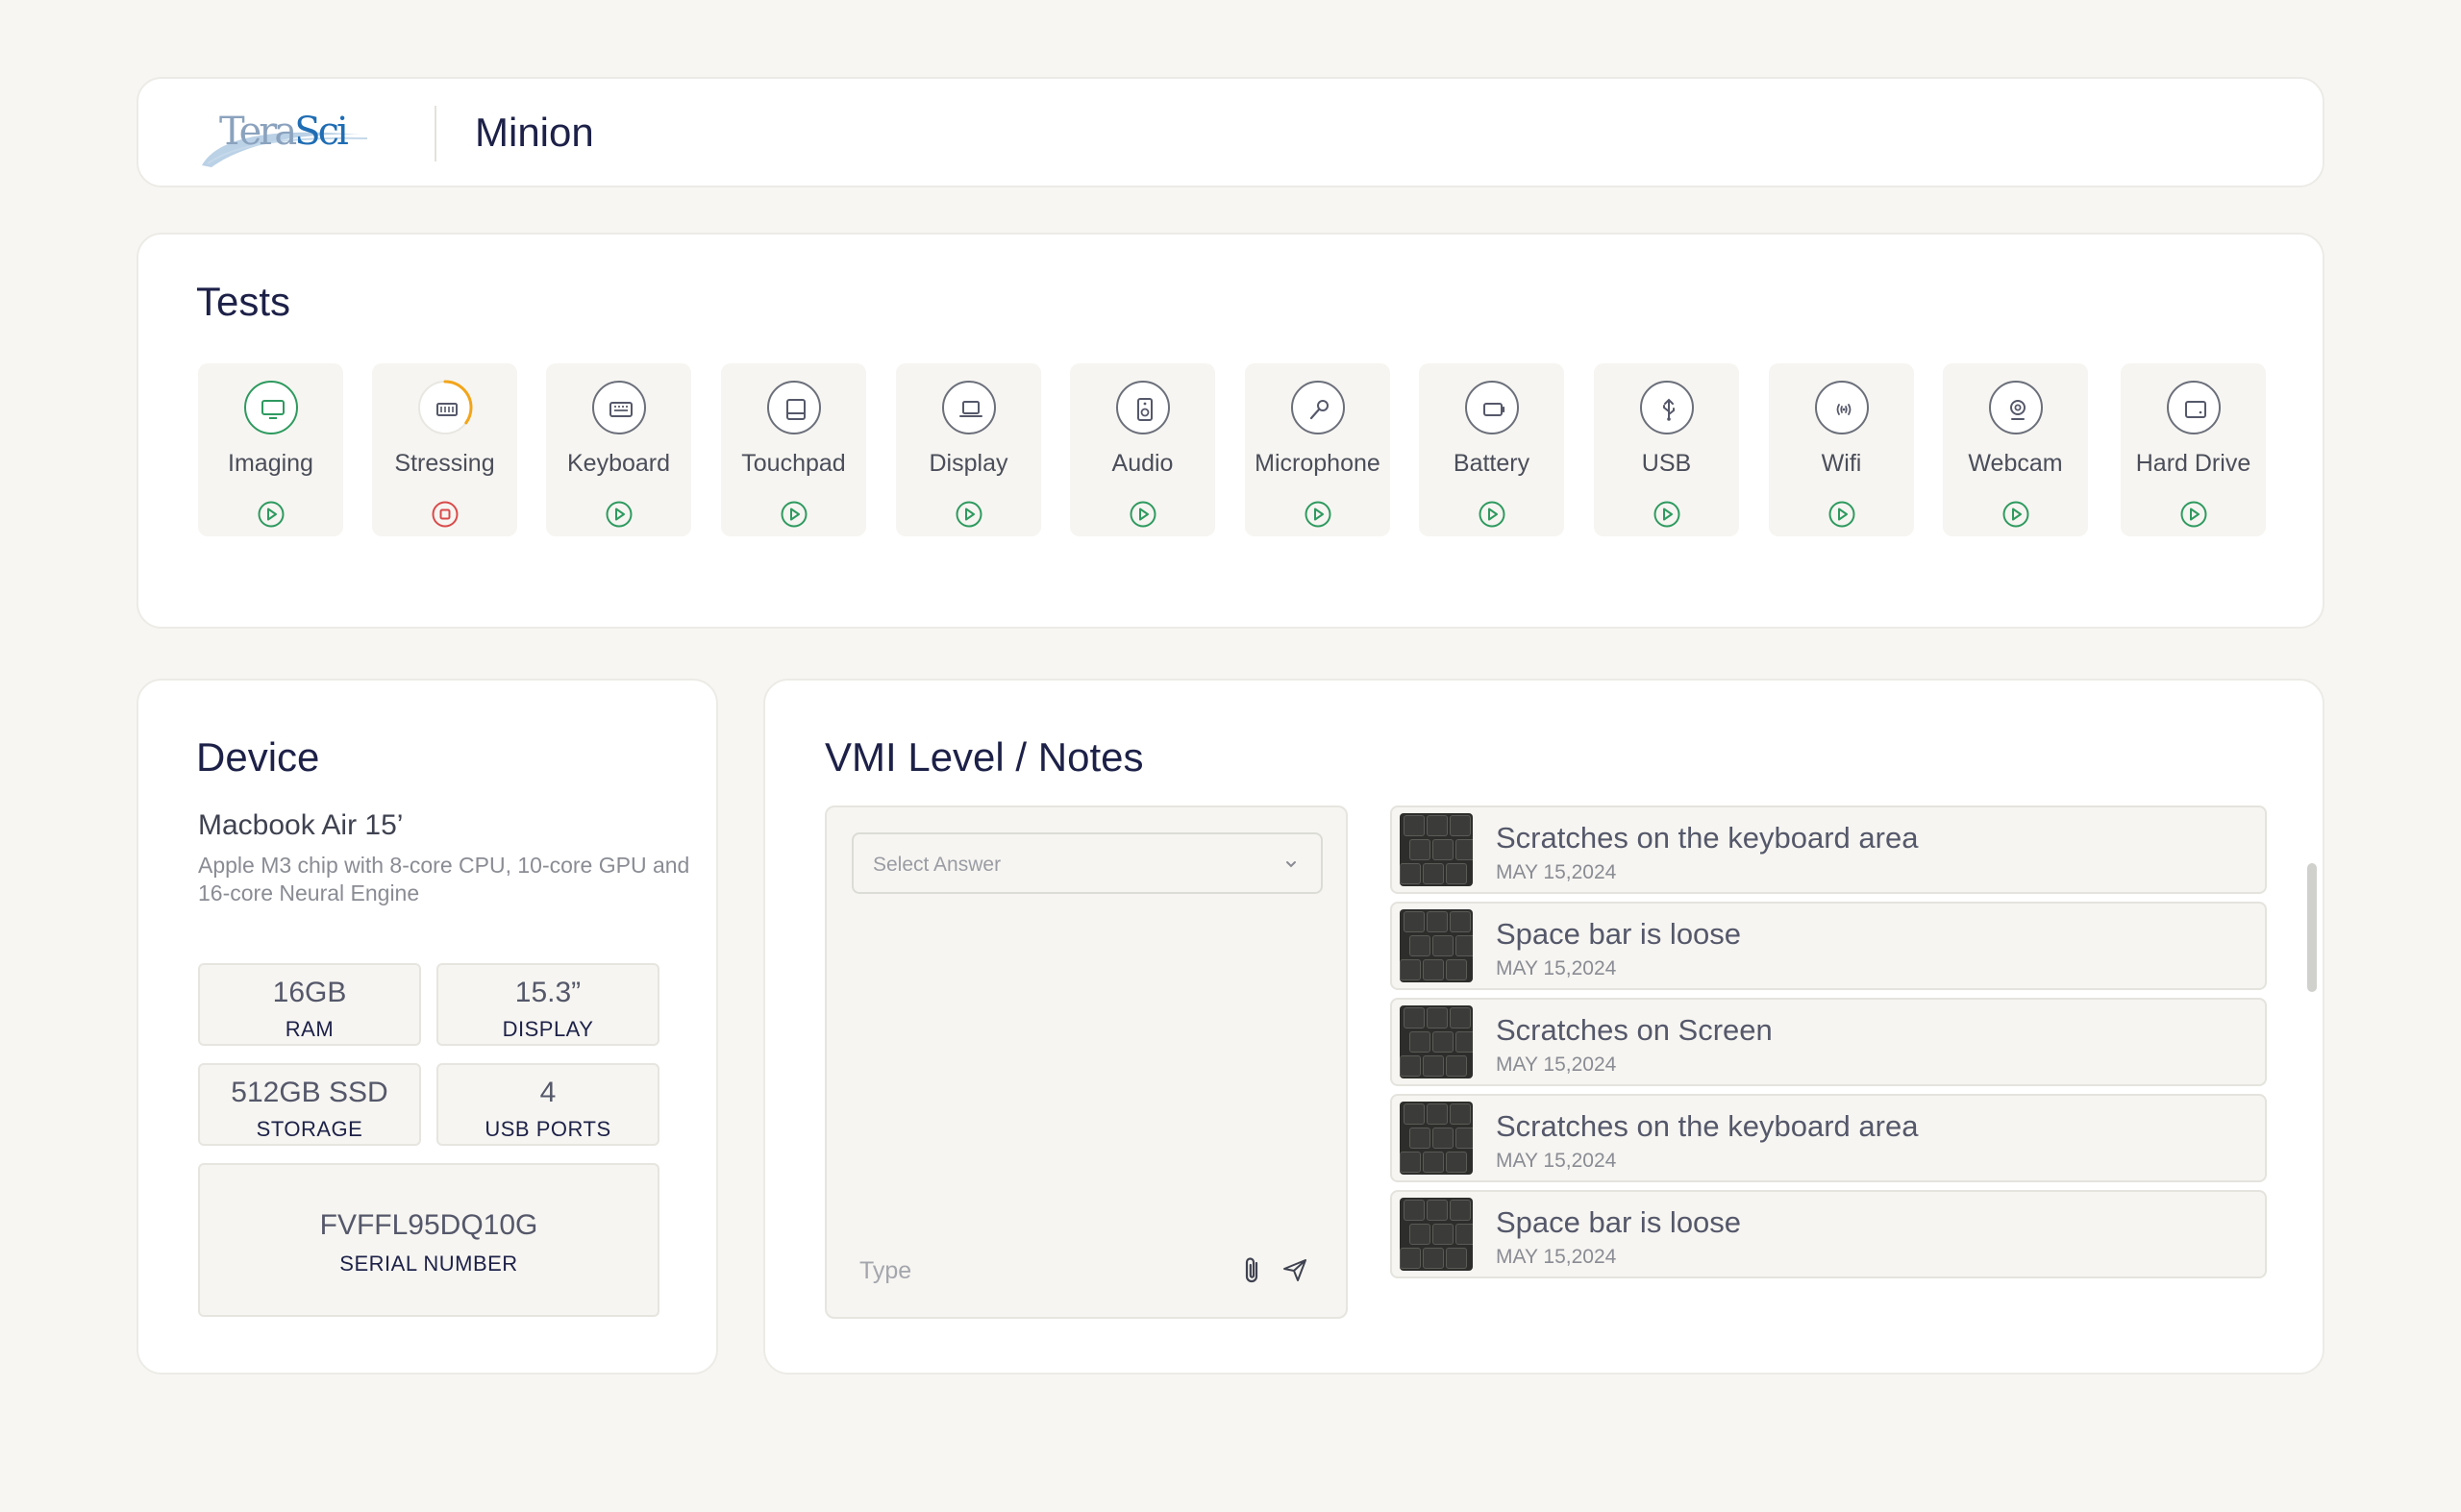  I want to click on vmi-level-select: Select Answer, so click(1088, 863).